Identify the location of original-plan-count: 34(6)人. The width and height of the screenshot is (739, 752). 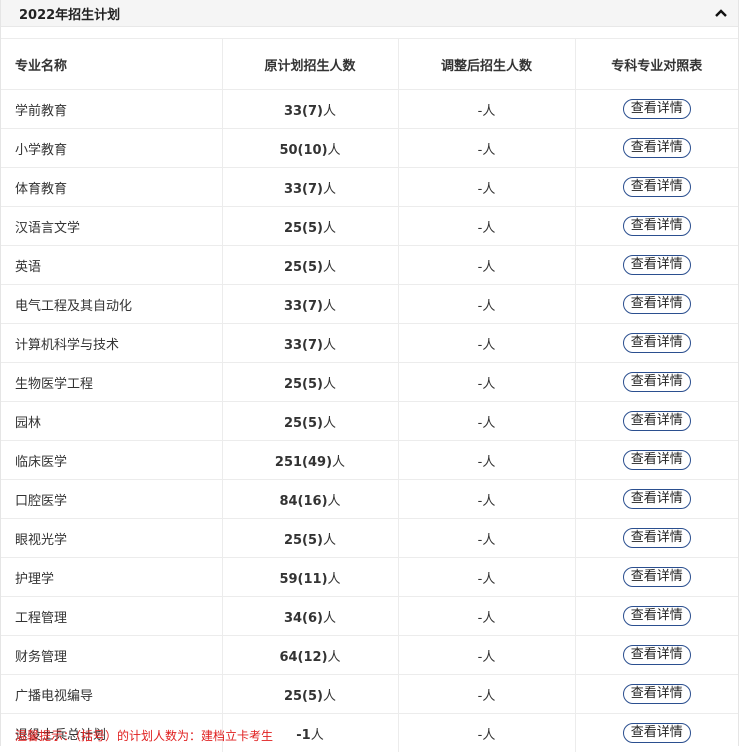
(310, 616).